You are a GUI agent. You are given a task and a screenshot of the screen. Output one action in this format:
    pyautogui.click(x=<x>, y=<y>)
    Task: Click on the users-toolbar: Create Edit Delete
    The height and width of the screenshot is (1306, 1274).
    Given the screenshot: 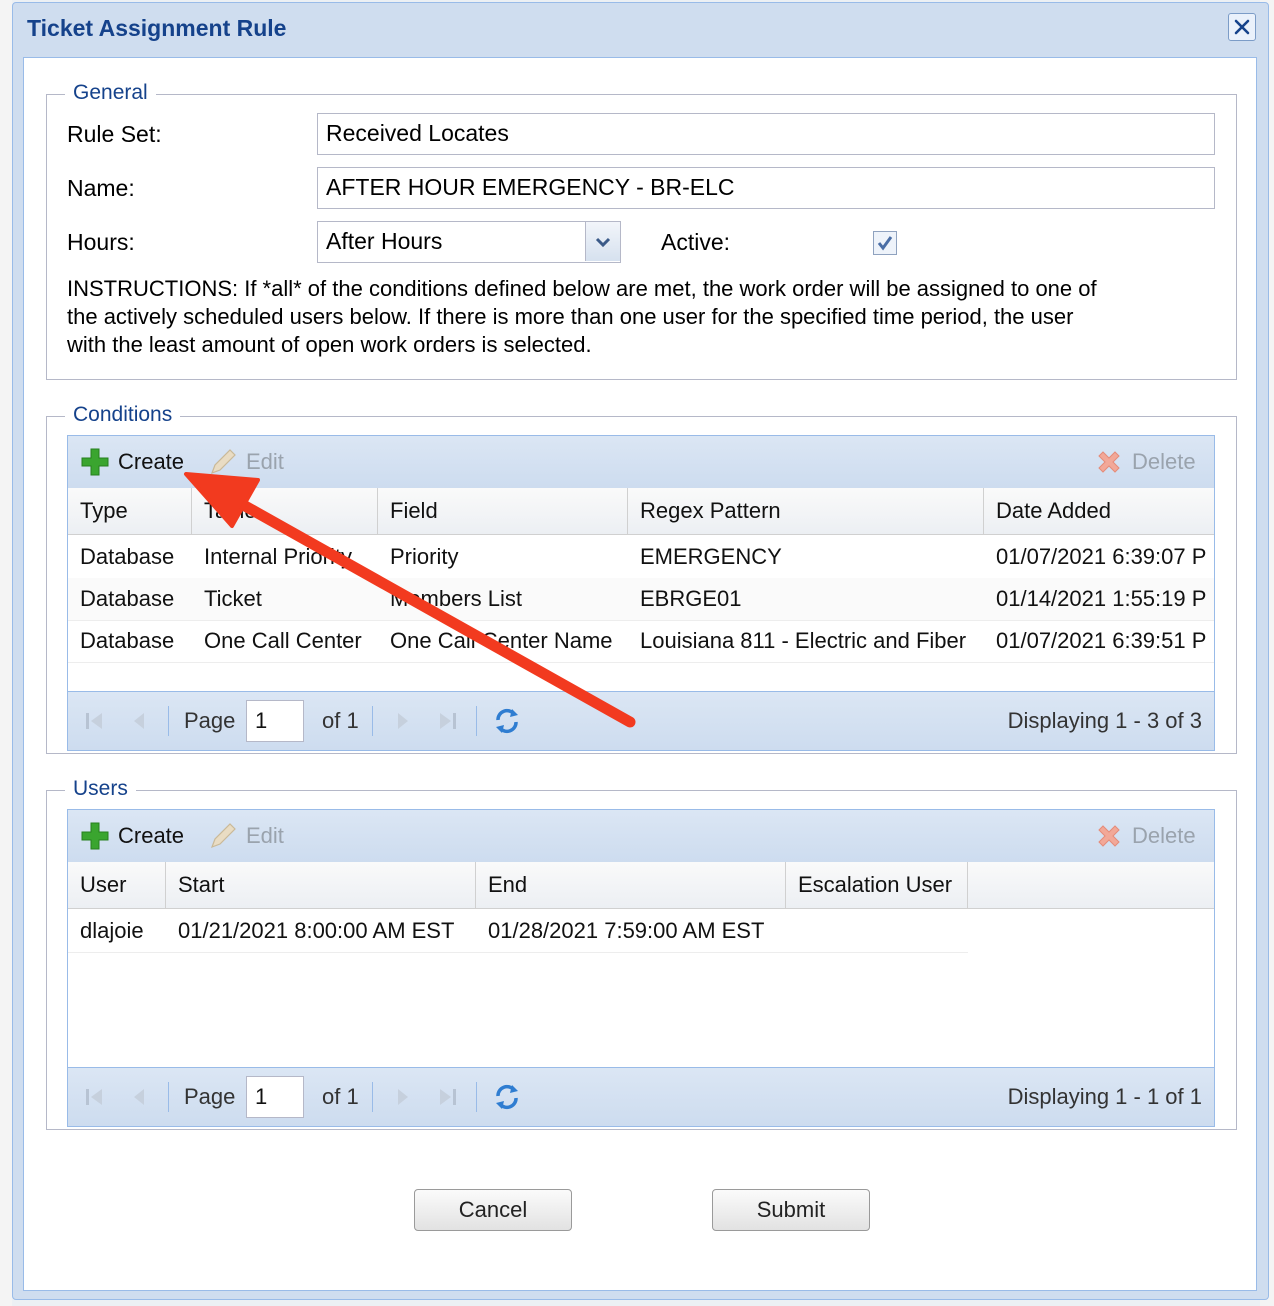 What is the action you would take?
    pyautogui.click(x=641, y=836)
    